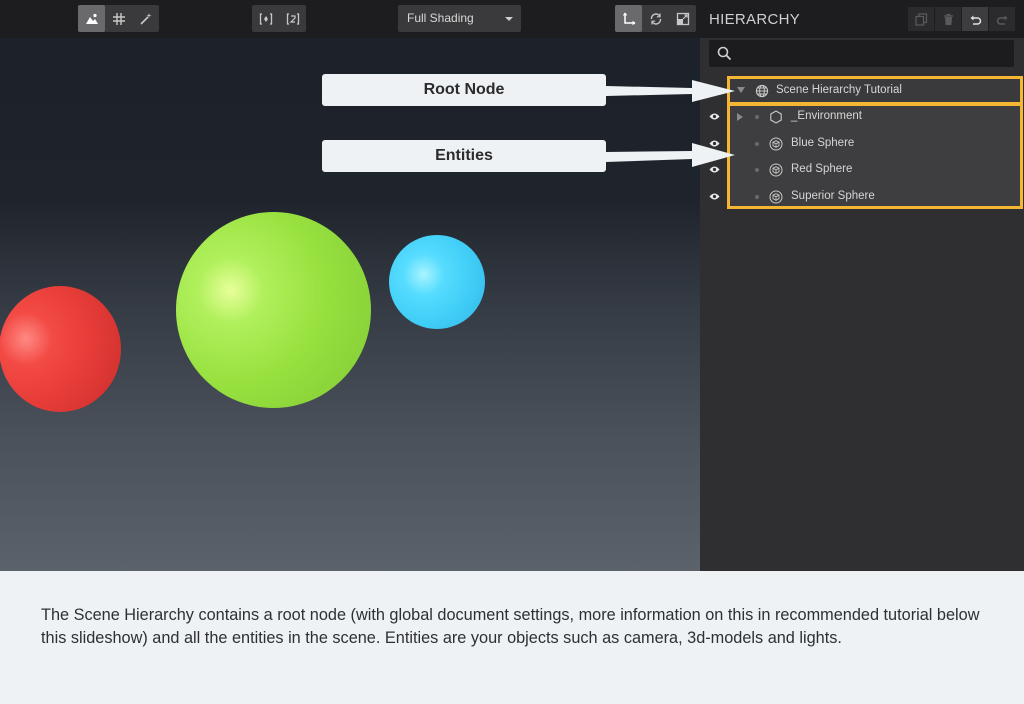  What do you see at coordinates (1002, 19) in the screenshot?
I see `redo-icon` at bounding box center [1002, 19].